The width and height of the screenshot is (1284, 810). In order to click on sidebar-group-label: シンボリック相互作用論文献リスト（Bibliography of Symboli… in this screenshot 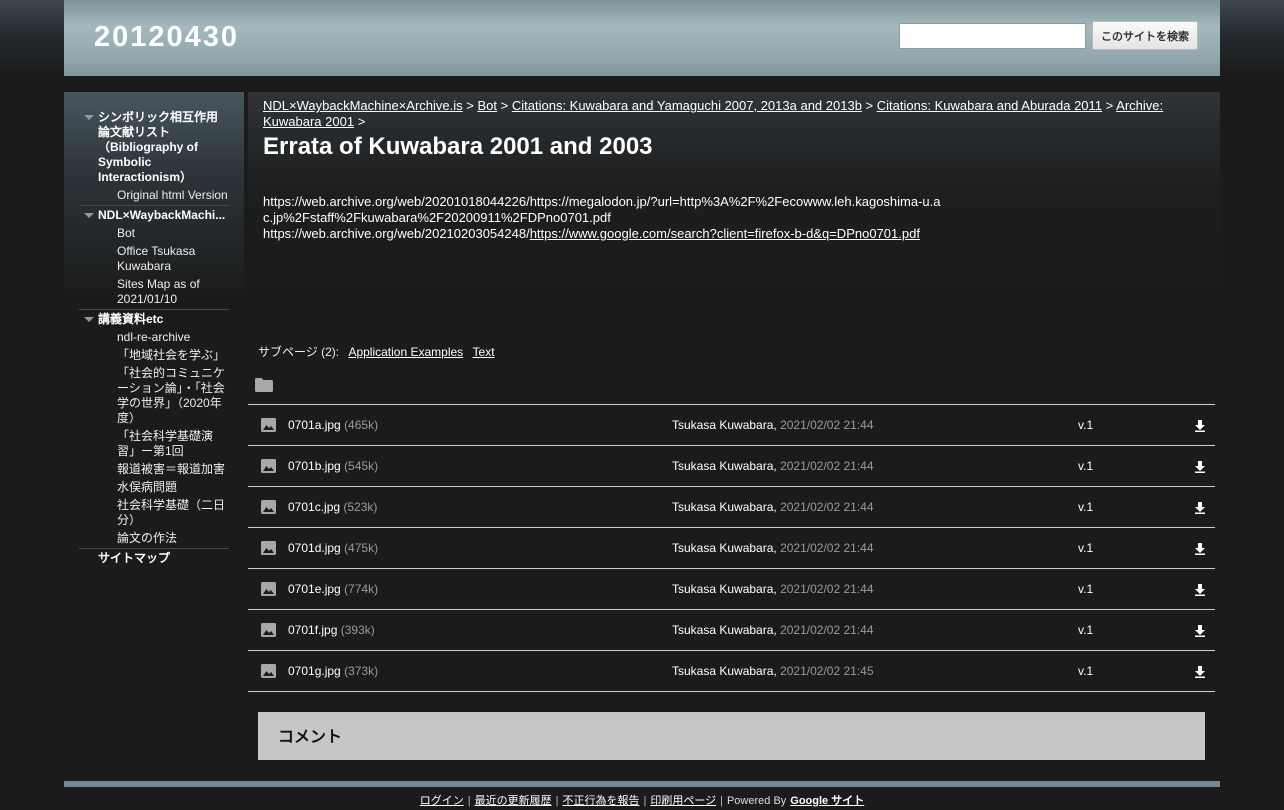, I will do `click(158, 147)`.